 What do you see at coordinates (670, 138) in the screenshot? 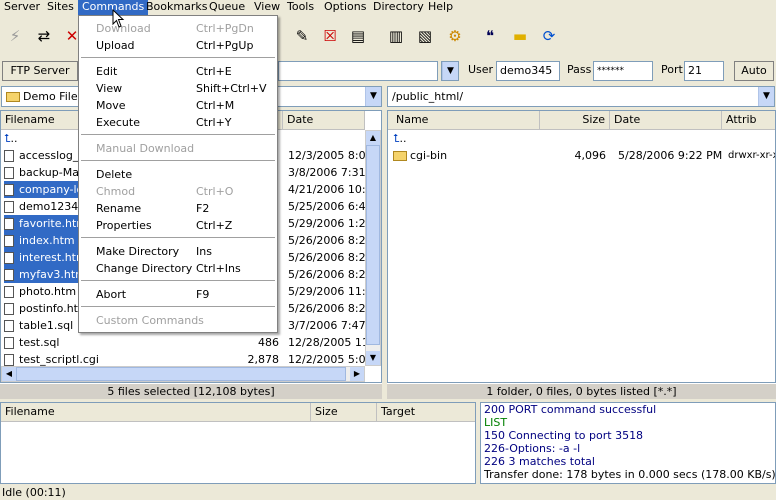
I see `file-date` at bounding box center [670, 138].